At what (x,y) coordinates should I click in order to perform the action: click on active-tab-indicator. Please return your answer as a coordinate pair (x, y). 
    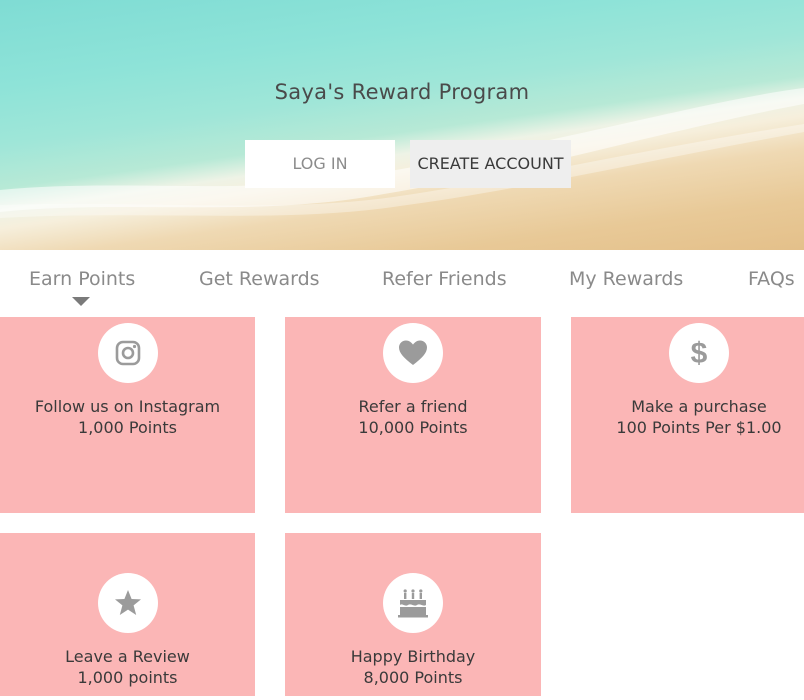
    Looking at the image, I should click on (81, 301).